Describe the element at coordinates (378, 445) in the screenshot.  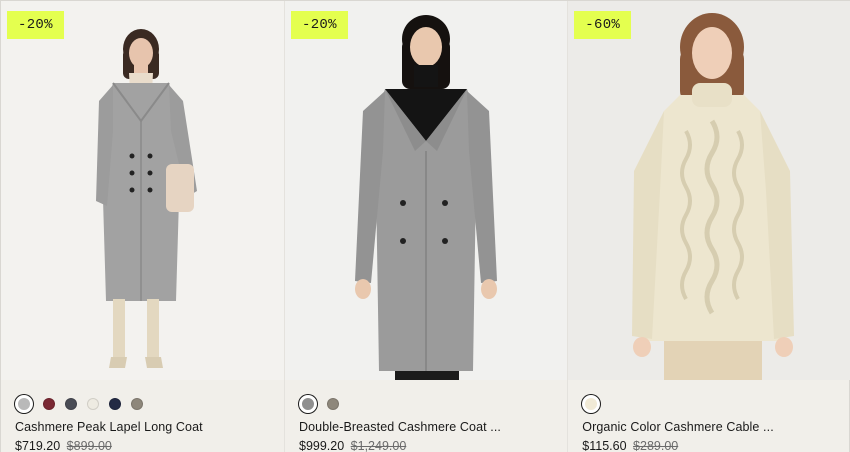
I see `original-price: $1,249.00` at that location.